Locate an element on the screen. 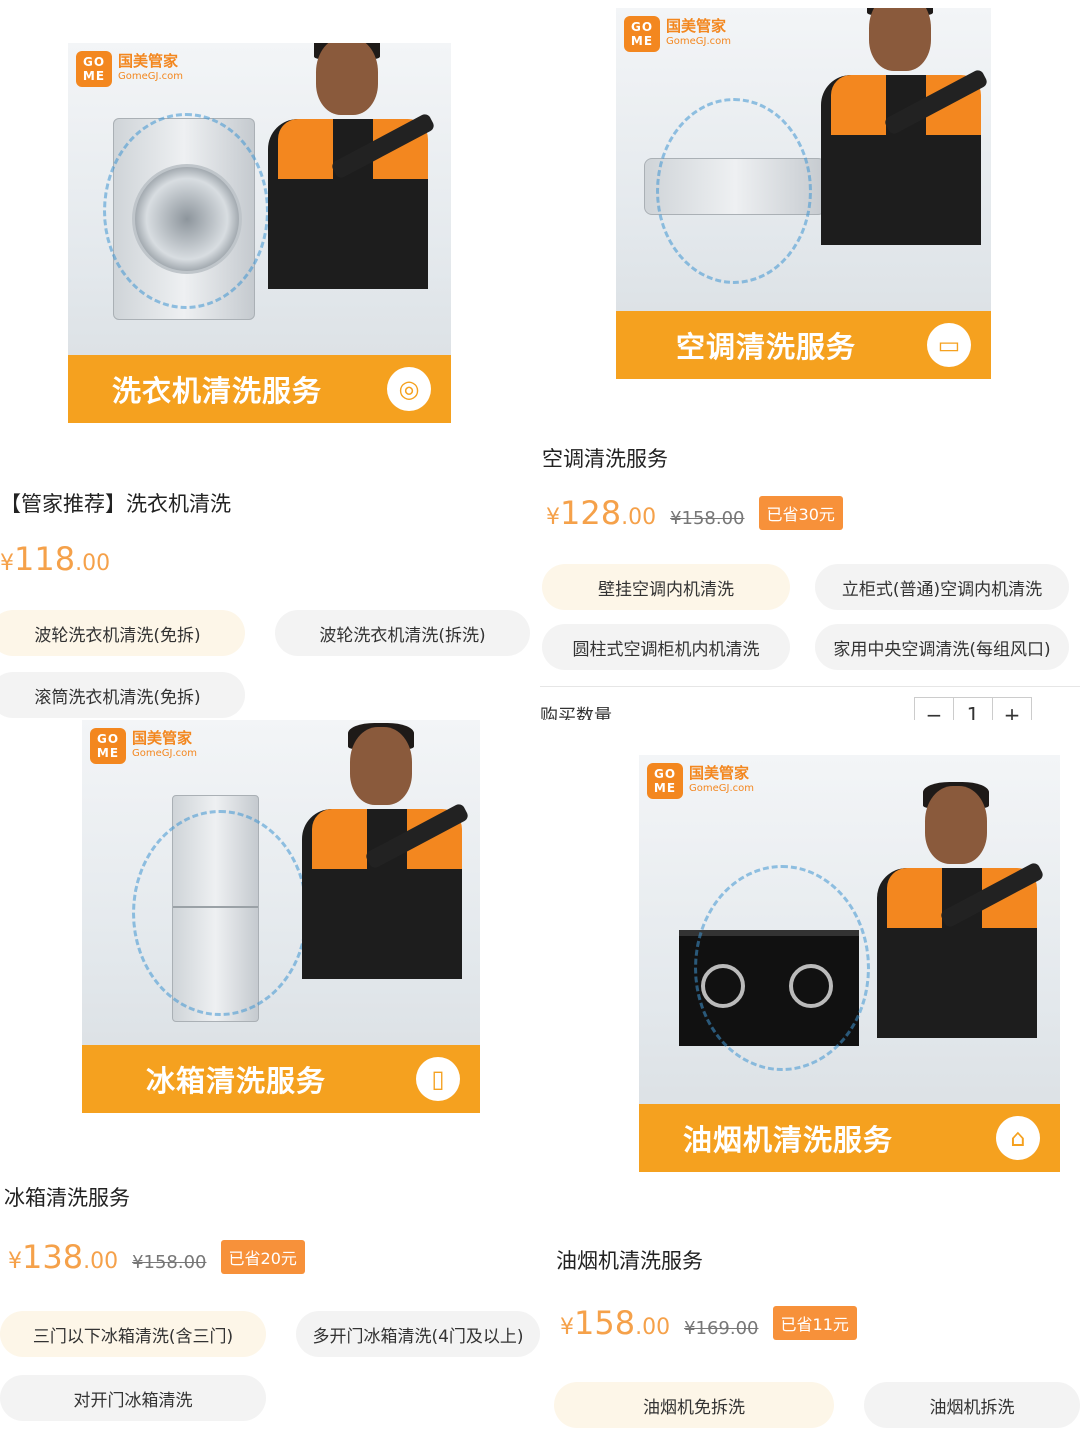 This screenshot has height=1439, width=1080. hood-banner-image: GO ME 国美管家 GomeGJ.com 油烟机清洗服务 ⌂ is located at coordinates (849, 963).